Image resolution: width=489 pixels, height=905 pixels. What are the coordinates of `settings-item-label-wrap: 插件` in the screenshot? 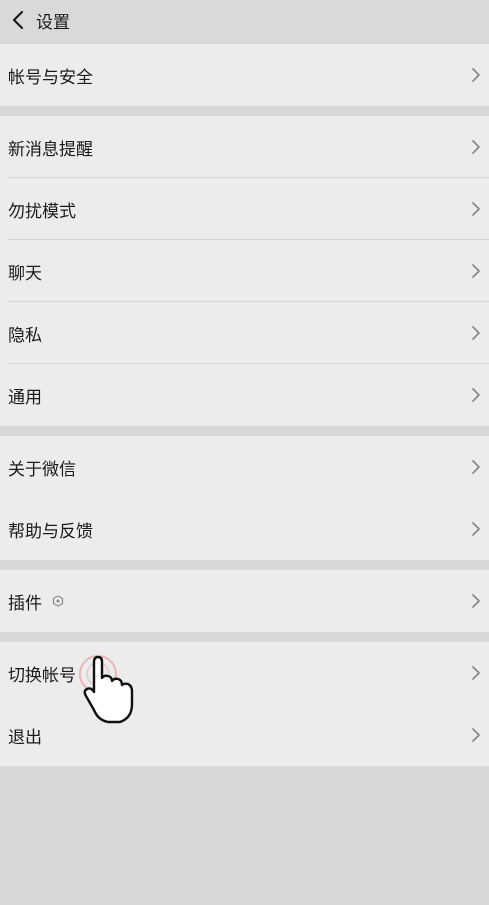 It's located at (36, 601).